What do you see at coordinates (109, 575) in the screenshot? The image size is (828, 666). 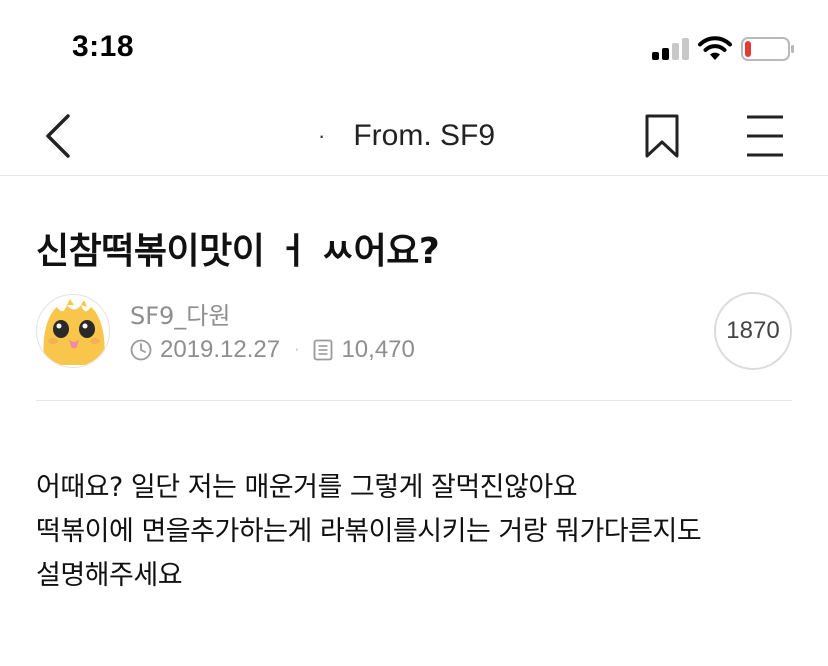 I see `post-body-line: 설명해주세요` at bounding box center [109, 575].